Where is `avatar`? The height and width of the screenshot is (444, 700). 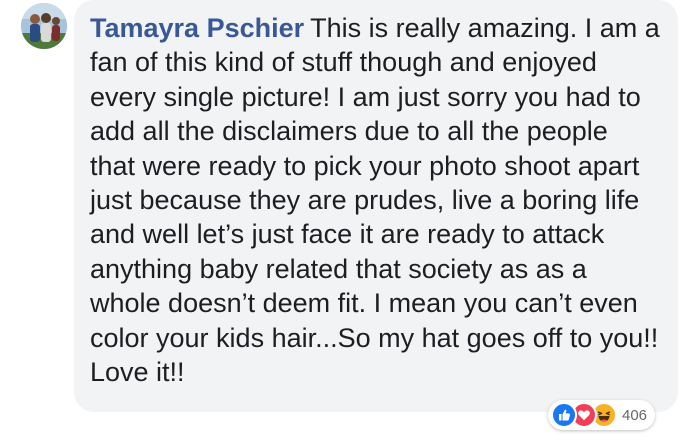
avatar is located at coordinates (44, 26).